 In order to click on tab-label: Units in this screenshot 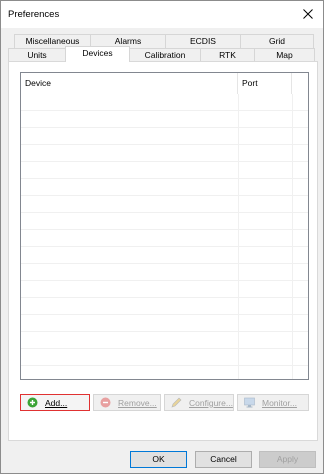, I will do `click(37, 55)`.